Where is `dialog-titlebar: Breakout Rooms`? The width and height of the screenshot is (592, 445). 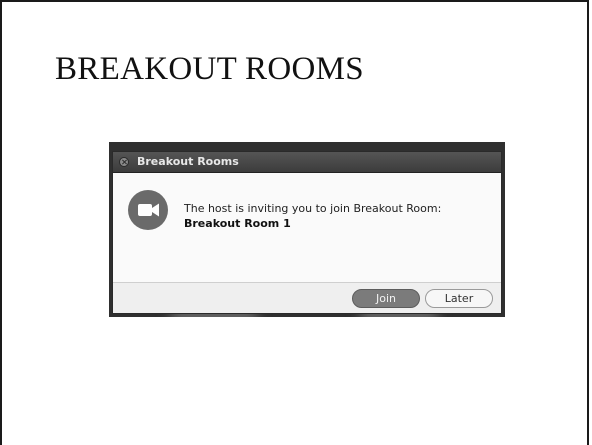 dialog-titlebar: Breakout Rooms is located at coordinates (307, 162).